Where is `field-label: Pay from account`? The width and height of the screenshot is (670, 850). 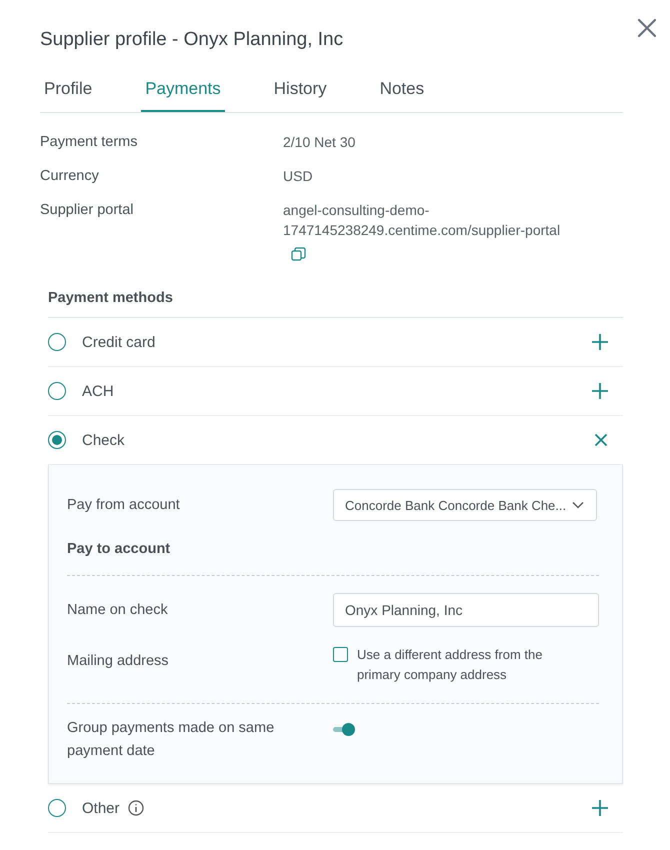
field-label: Pay from account is located at coordinates (124, 505).